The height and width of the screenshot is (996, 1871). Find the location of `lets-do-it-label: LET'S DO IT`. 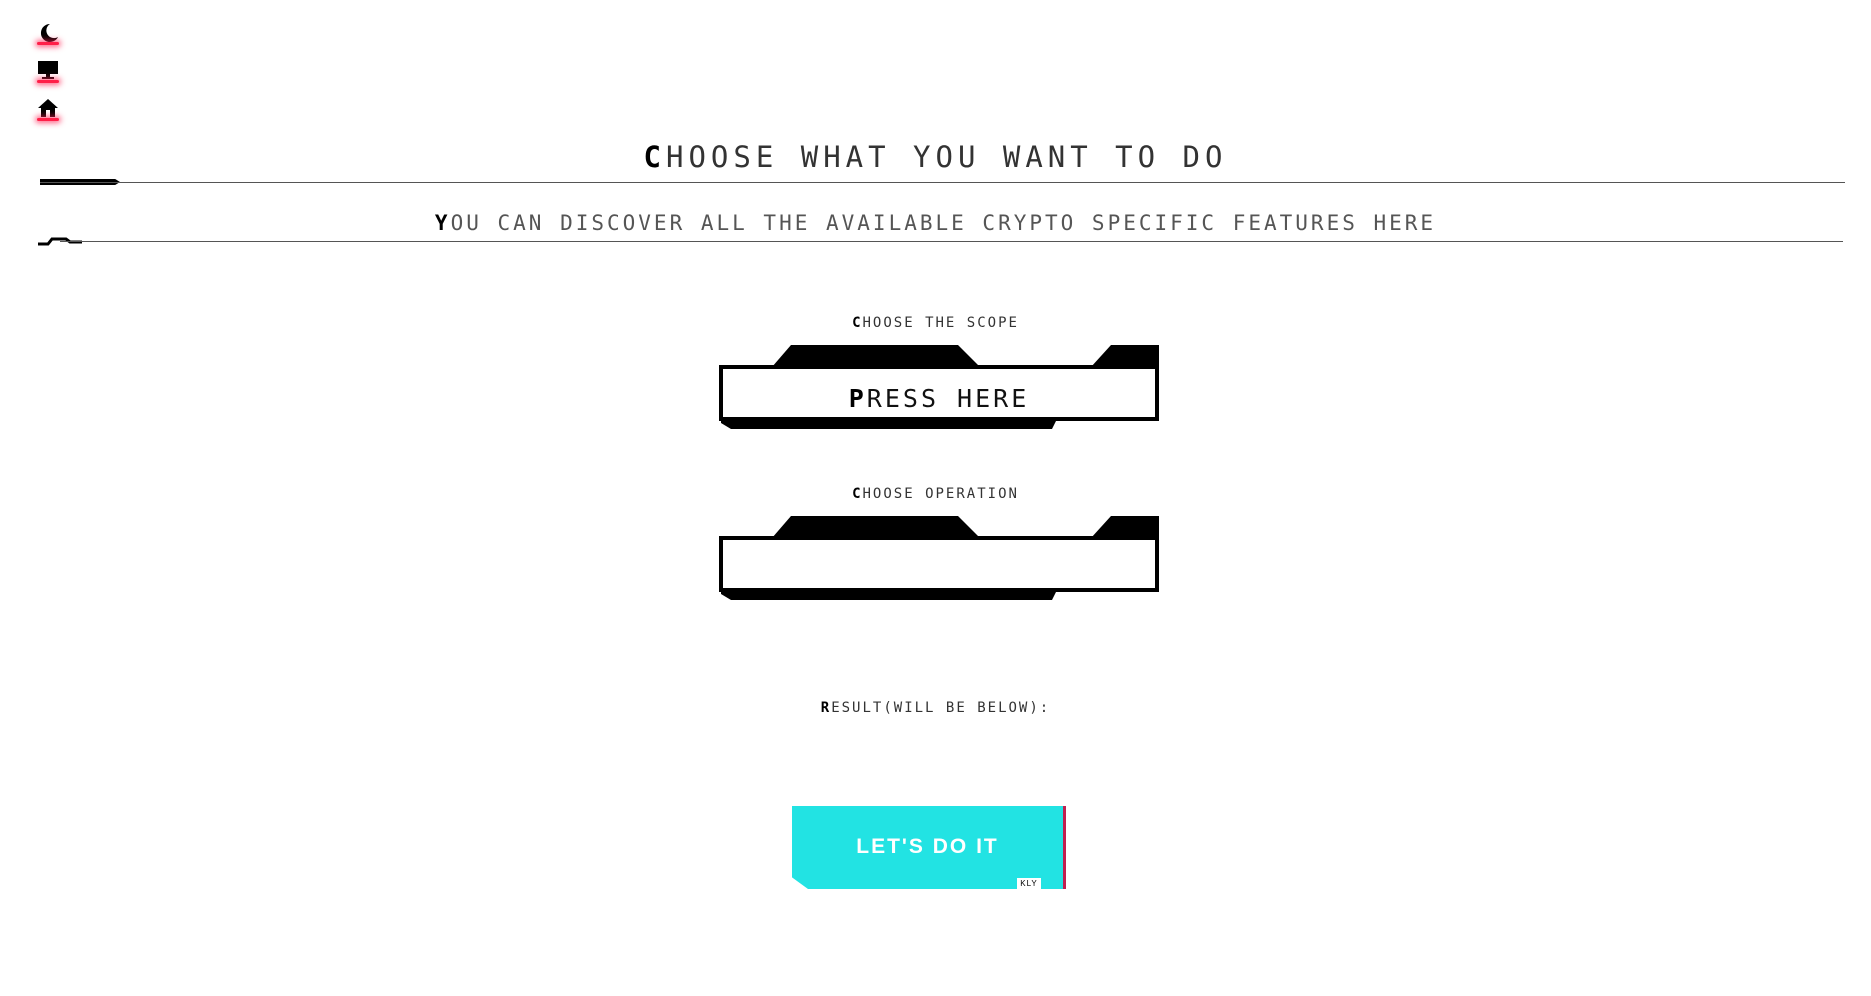

lets-do-it-label: LET'S DO IT is located at coordinates (927, 846).